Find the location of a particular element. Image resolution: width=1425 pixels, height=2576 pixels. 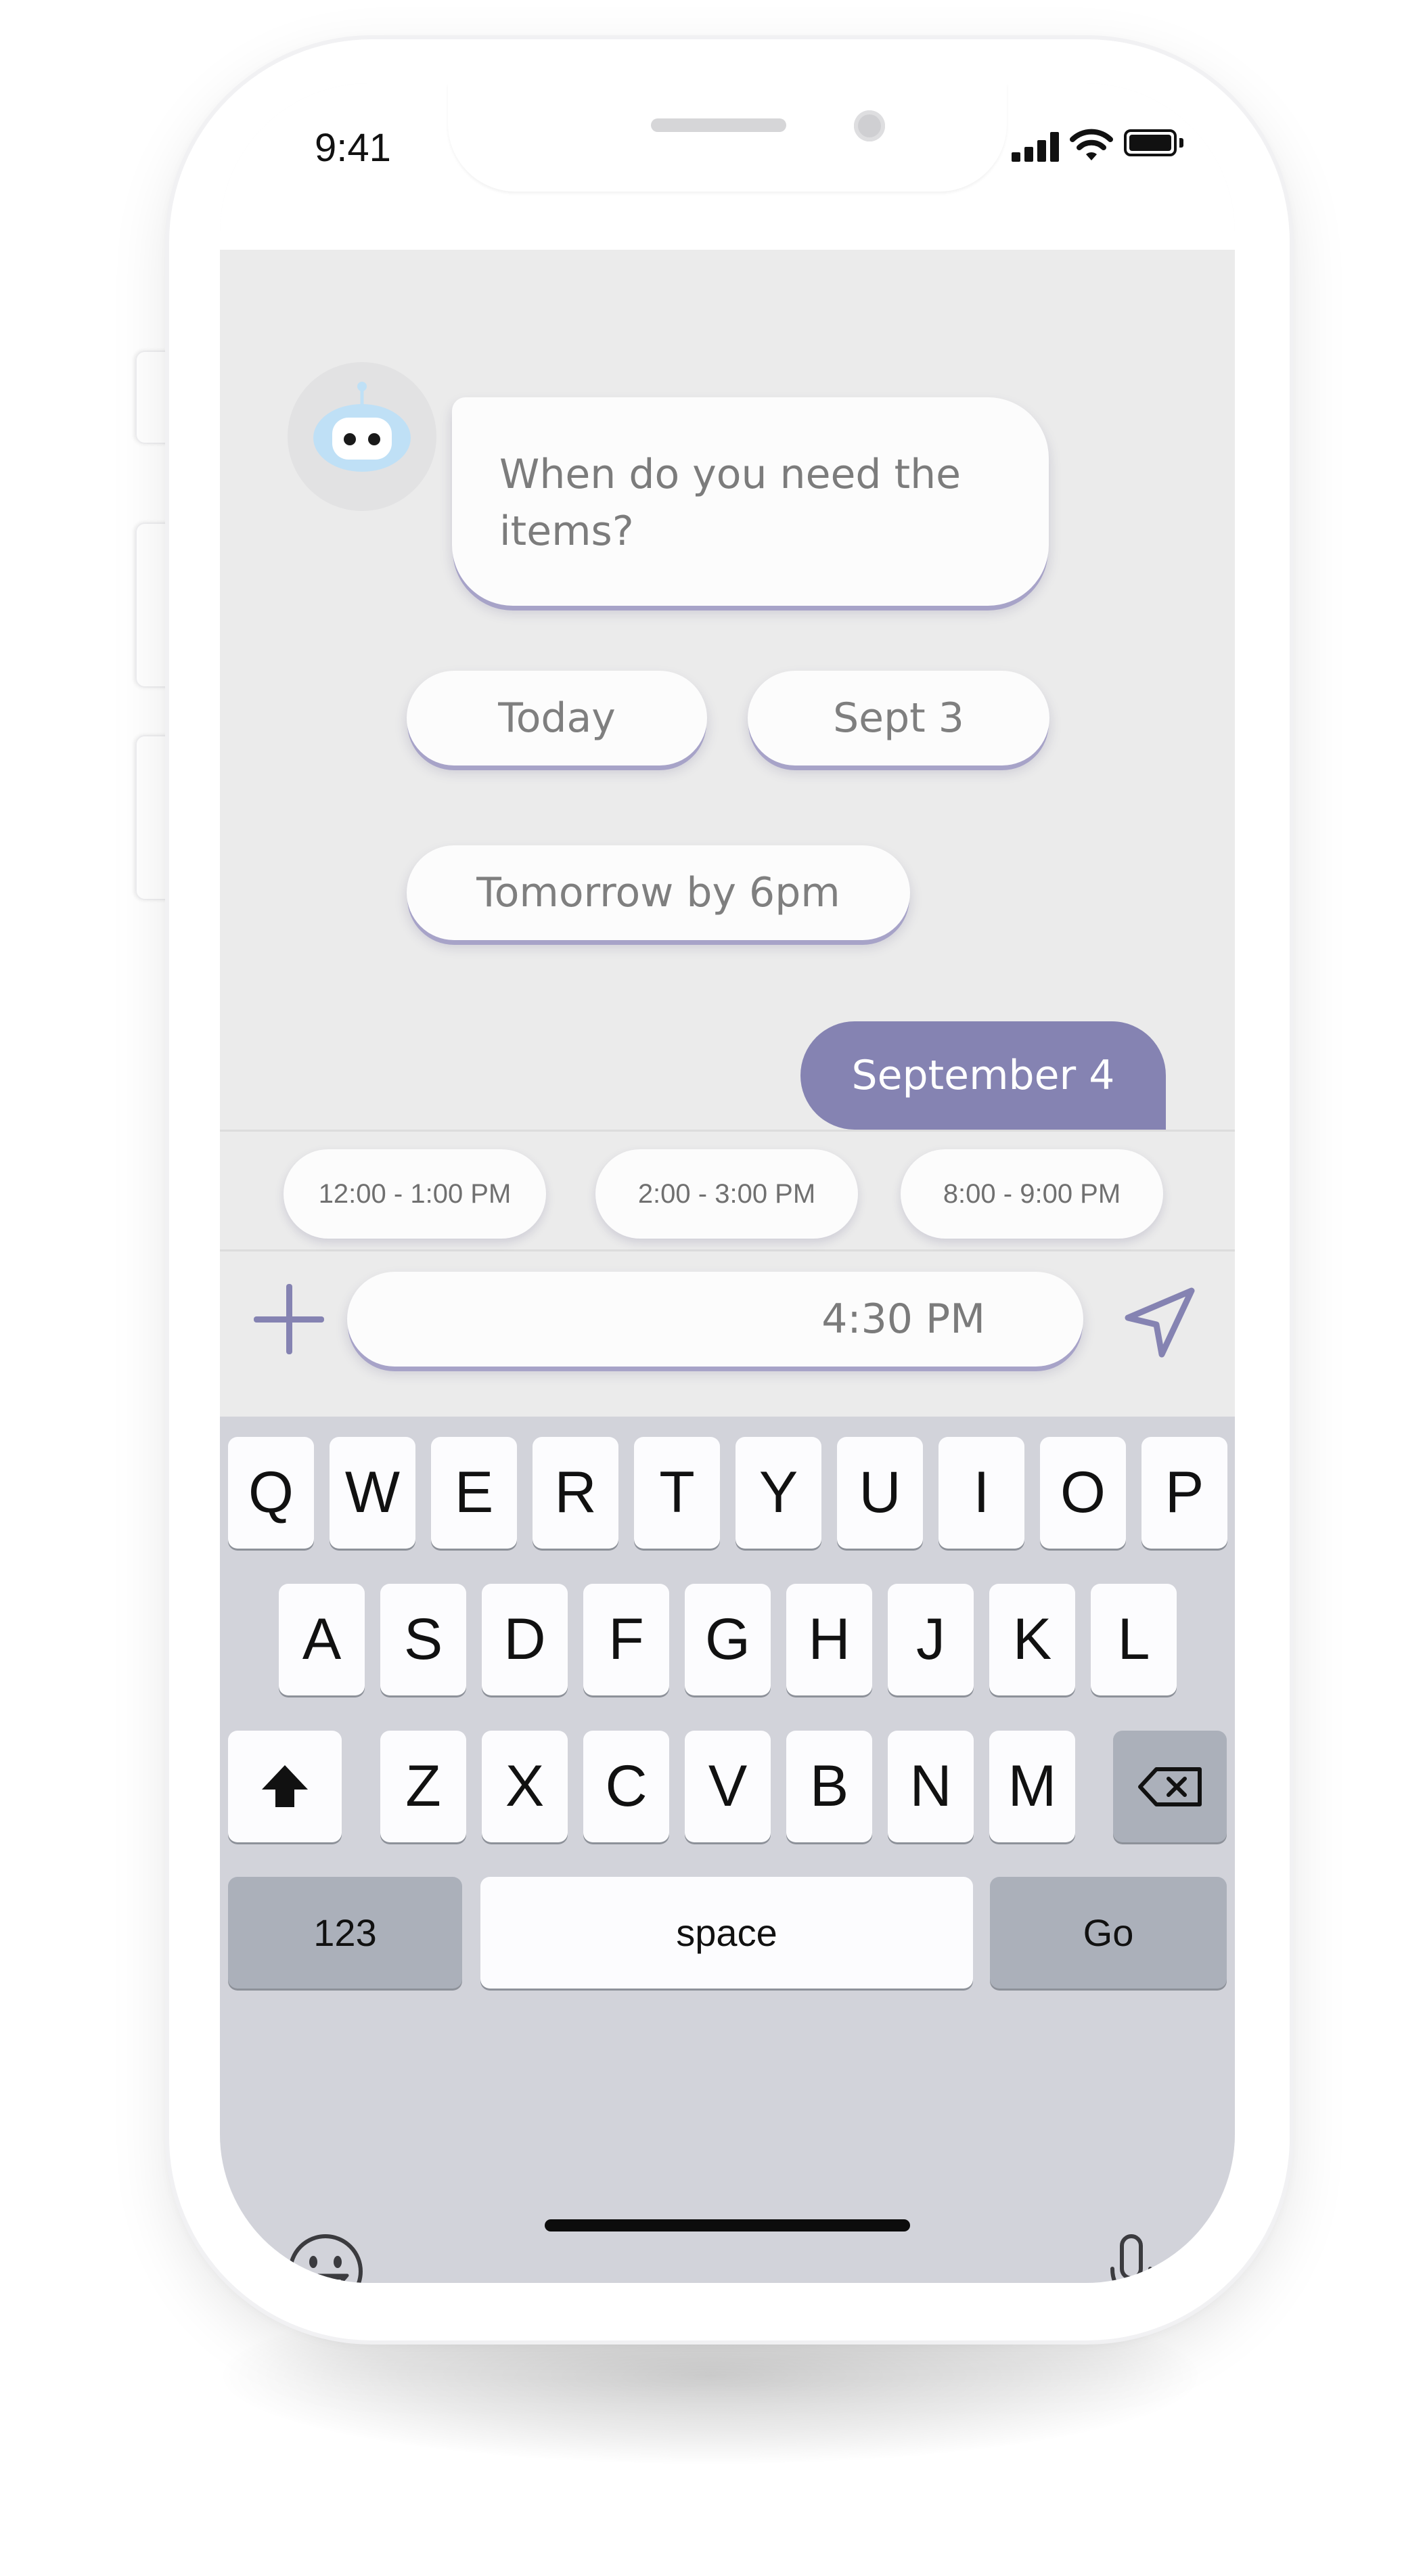

backspace-icon is located at coordinates (1170, 1786).